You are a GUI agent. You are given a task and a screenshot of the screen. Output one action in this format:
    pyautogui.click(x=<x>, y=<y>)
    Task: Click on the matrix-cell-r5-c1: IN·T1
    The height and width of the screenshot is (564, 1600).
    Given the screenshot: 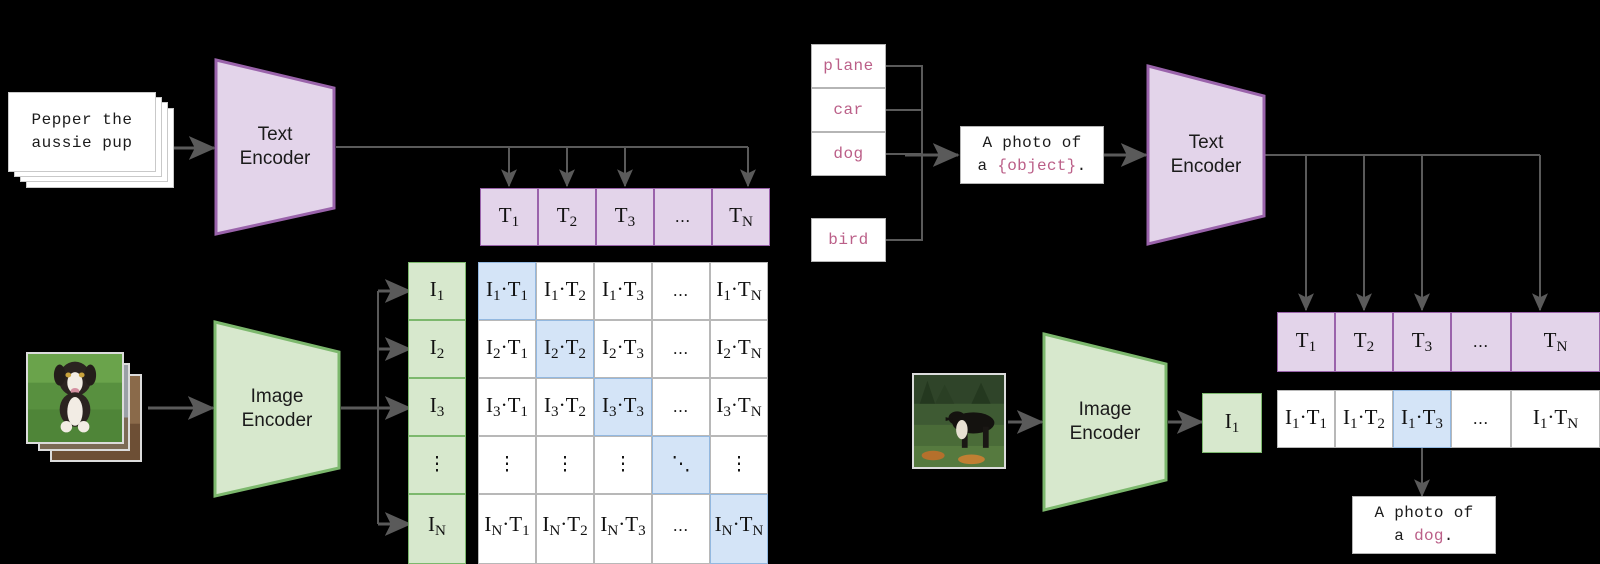 What is the action you would take?
    pyautogui.click(x=507, y=529)
    